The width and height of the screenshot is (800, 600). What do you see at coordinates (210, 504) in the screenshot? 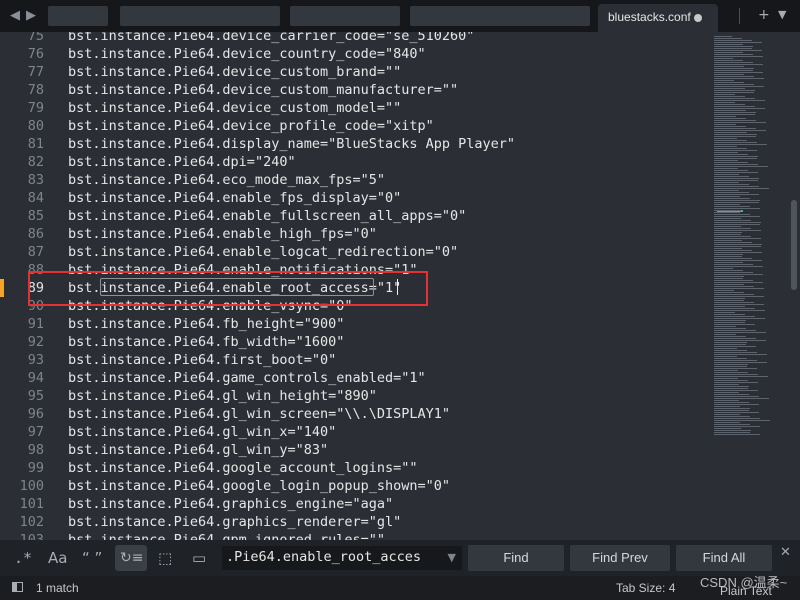
I see `config-key: bst.instance.Pie64.graphics_engine=` at bounding box center [210, 504].